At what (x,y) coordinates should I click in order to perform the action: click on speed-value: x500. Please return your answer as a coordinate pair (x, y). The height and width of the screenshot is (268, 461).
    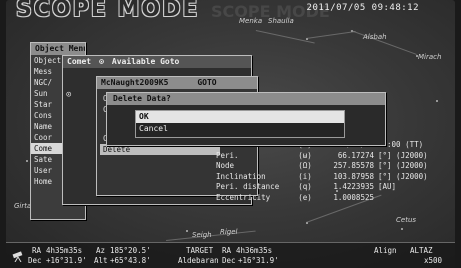
    Looking at the image, I should click on (433, 260).